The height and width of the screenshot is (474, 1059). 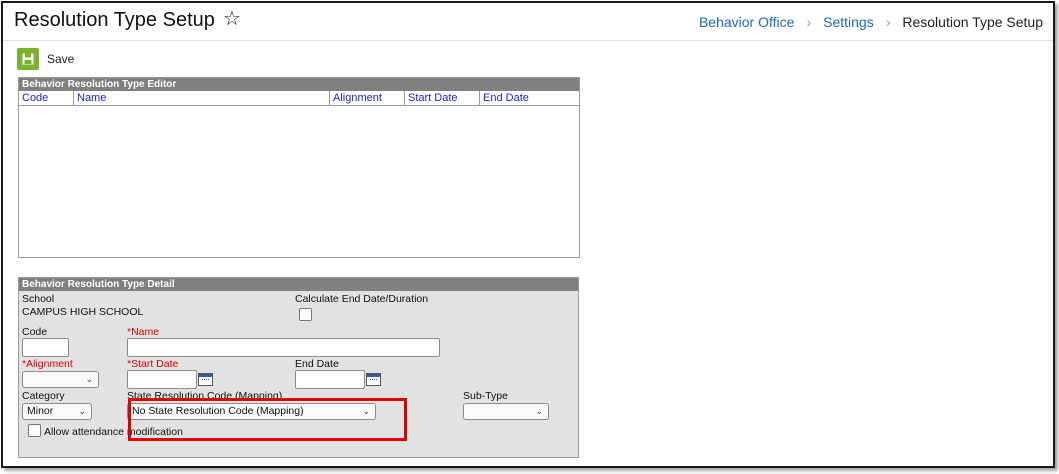 What do you see at coordinates (47, 364) in the screenshot?
I see `alignment-label: *Alignment` at bounding box center [47, 364].